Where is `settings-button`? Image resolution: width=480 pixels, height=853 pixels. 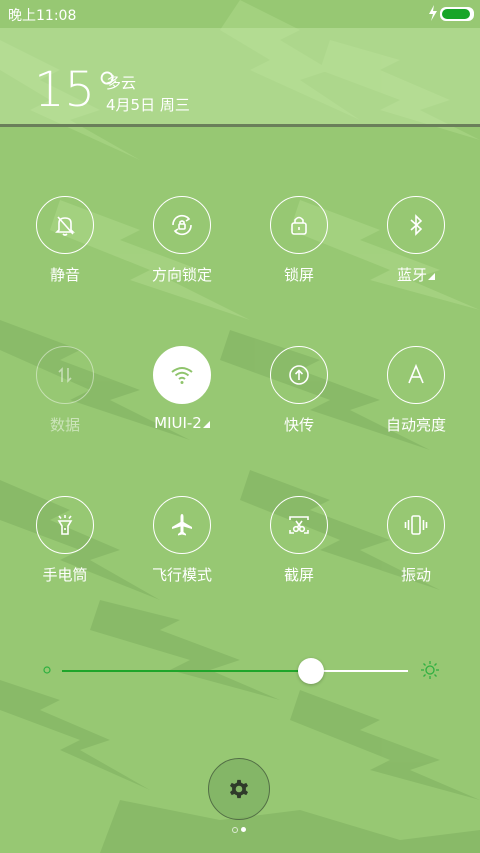 settings-button is located at coordinates (239, 789).